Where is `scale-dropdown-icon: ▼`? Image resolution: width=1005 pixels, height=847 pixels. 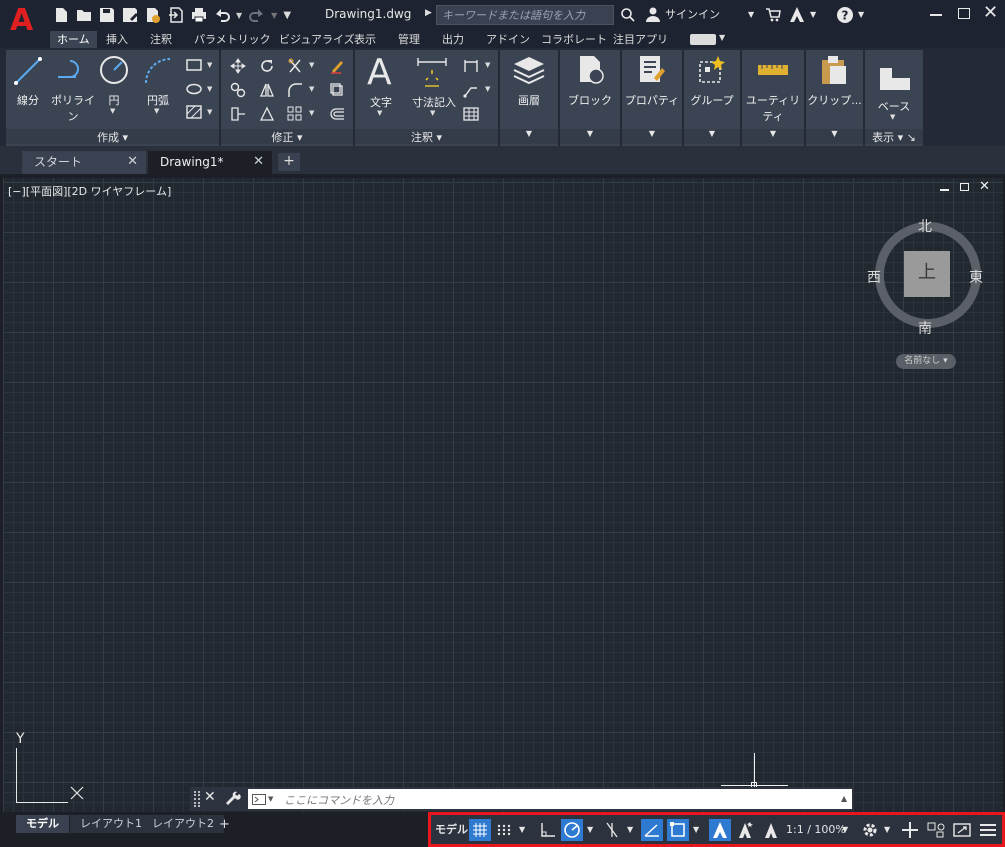
scale-dropdown-icon: ▼ is located at coordinates (845, 830).